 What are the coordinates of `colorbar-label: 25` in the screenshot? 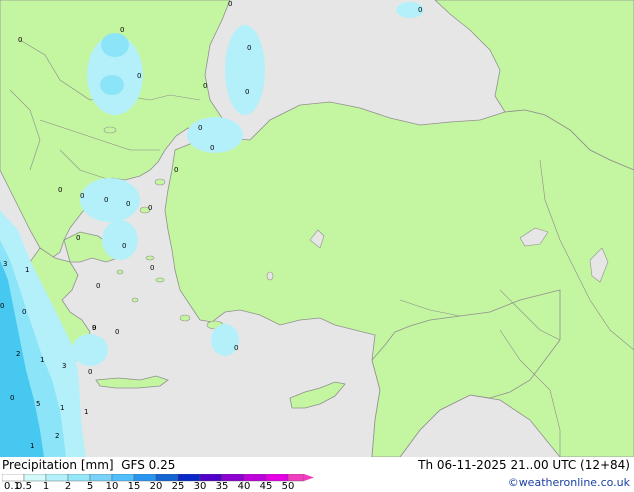 It's located at (178, 486).